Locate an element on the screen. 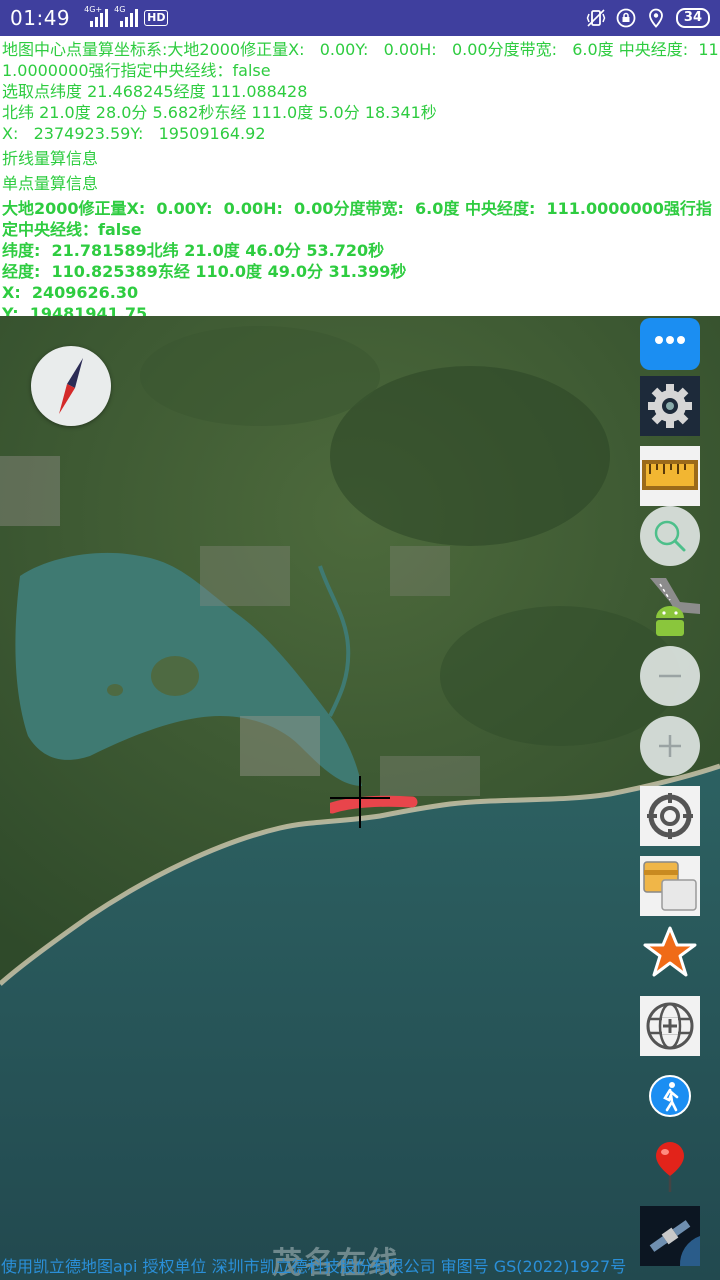 This screenshot has height=1280, width=720. vibrate-icon is located at coordinates (596, 18).